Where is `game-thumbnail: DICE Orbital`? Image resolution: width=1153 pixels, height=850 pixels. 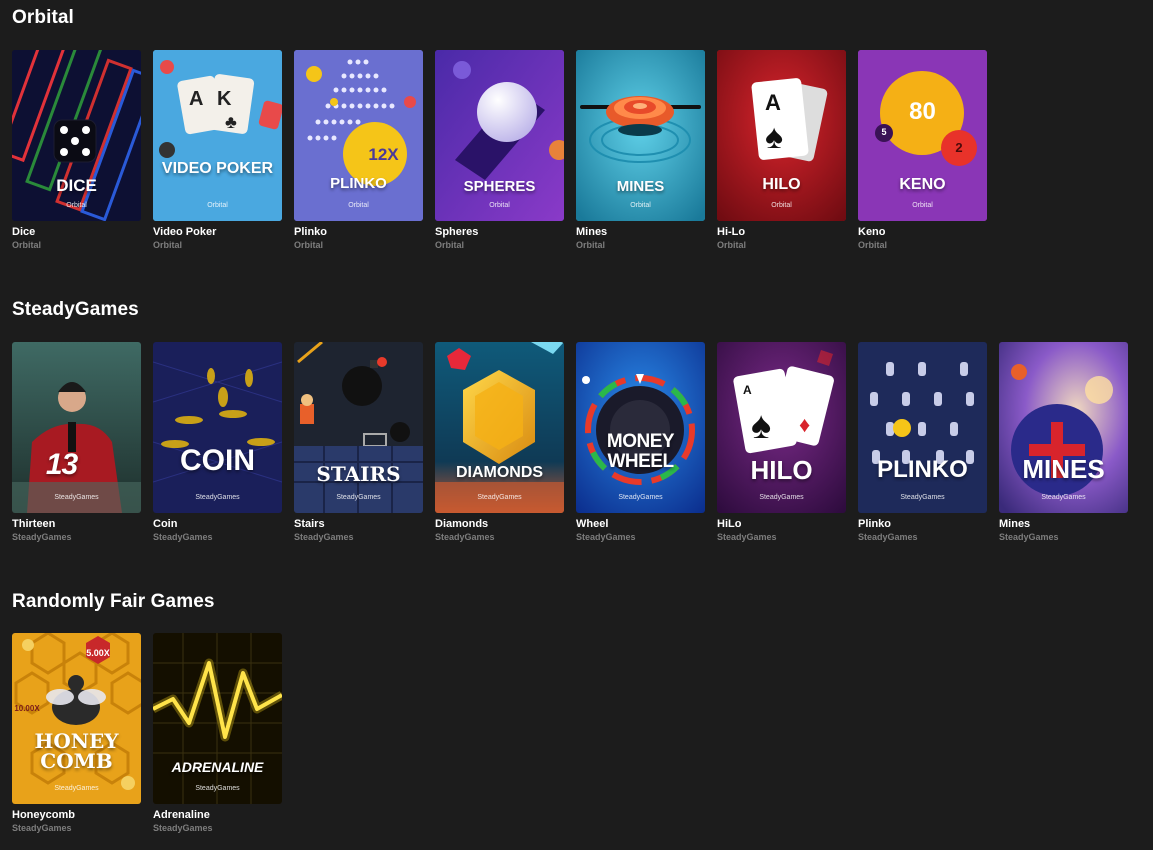
game-thumbnail: DICE Orbital is located at coordinates (76, 135).